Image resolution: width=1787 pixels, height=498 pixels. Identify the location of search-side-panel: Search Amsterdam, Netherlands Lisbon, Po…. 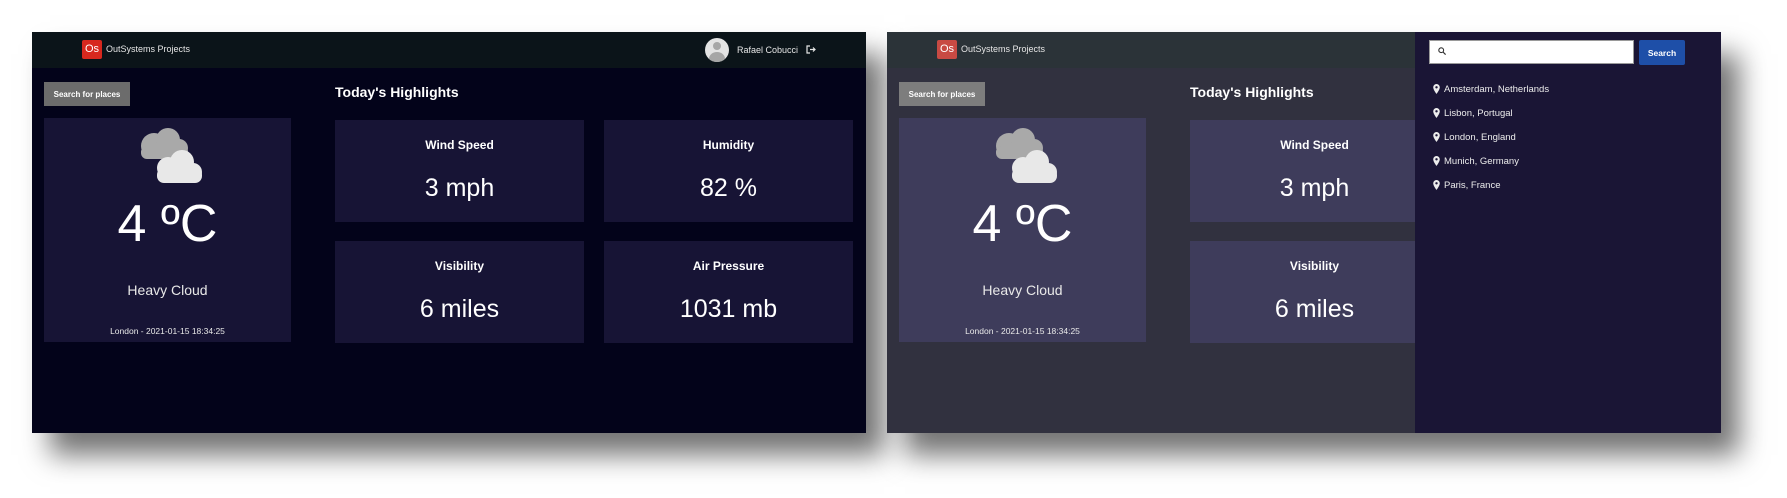
(1568, 232).